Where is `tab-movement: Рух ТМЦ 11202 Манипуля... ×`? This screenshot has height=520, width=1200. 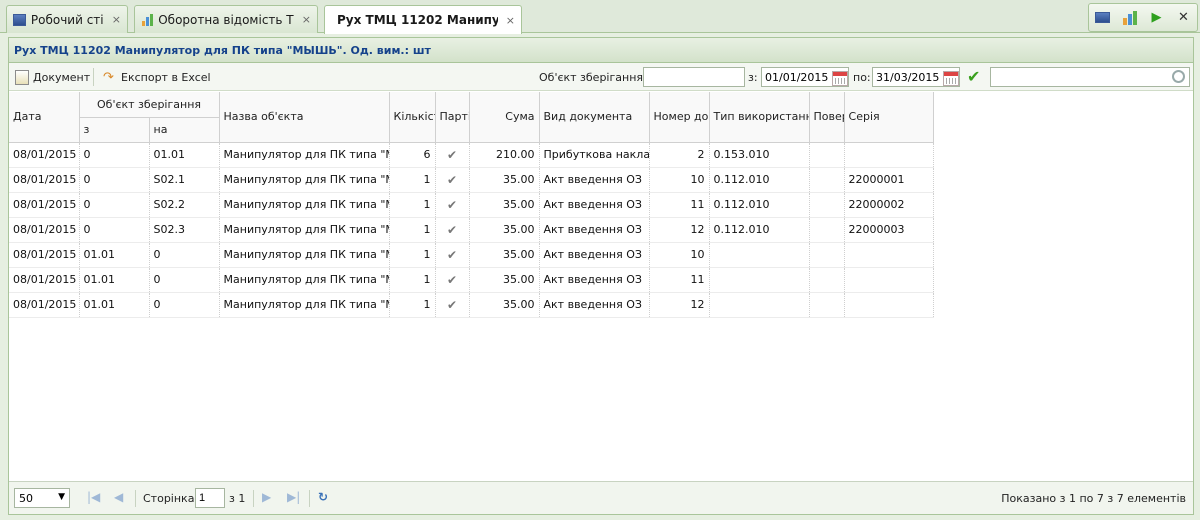 tab-movement: Рух ТМЦ 11202 Манипуля... × is located at coordinates (423, 19).